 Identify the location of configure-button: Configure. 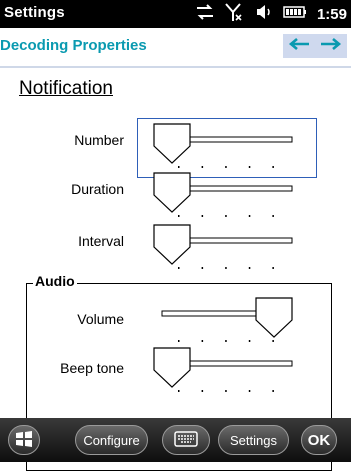
(111, 440).